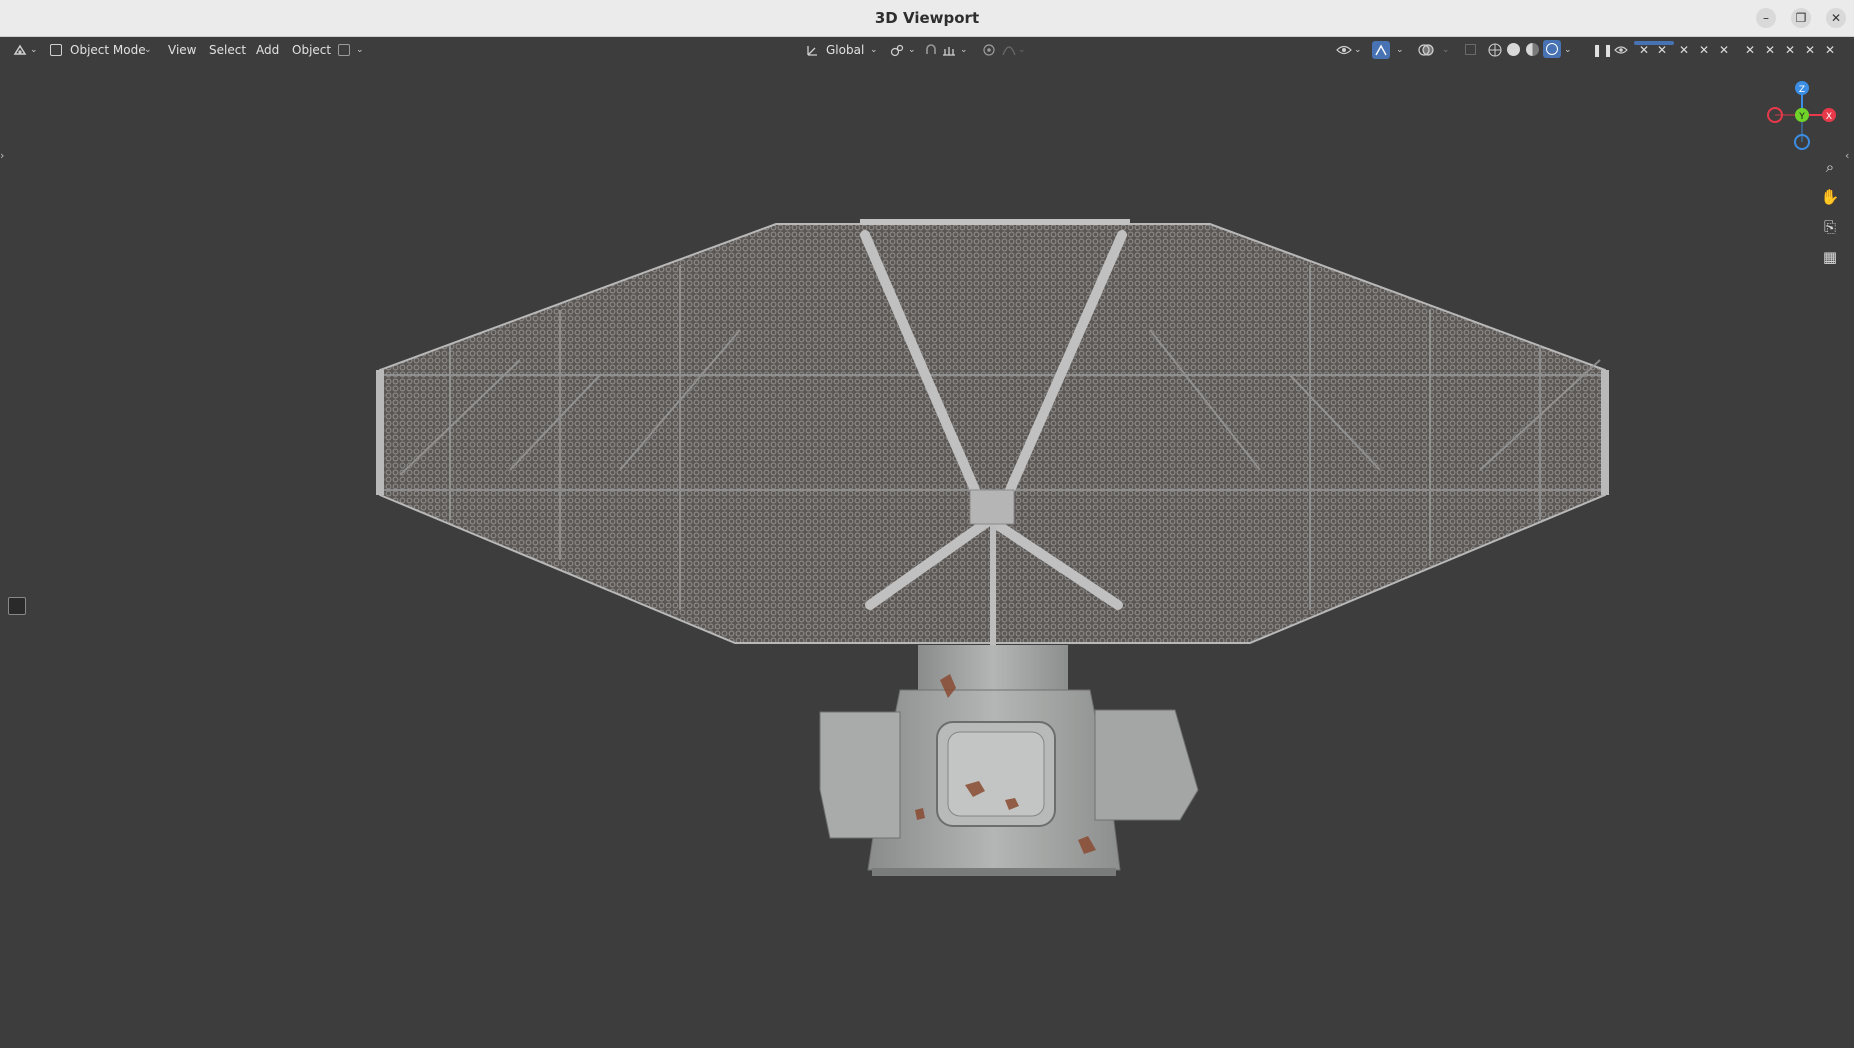  Describe the element at coordinates (1495, 50) in the screenshot. I see `wireframe-shading-icon` at that location.